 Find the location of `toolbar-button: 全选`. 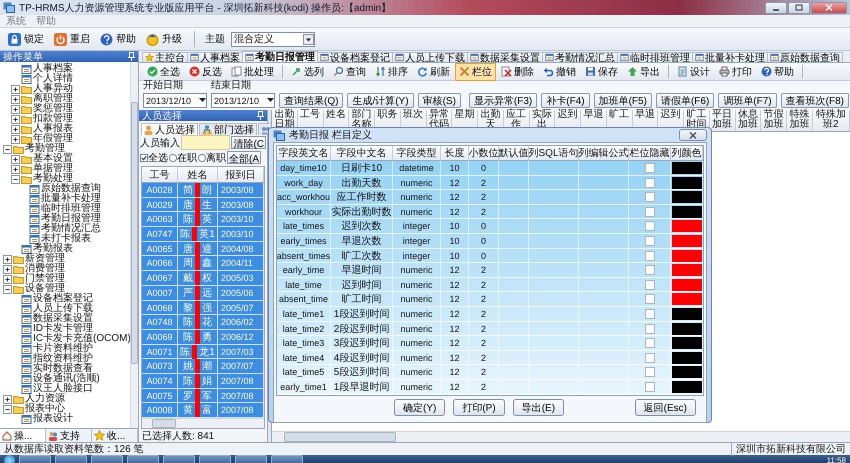

toolbar-button: 全选 is located at coordinates (163, 71).